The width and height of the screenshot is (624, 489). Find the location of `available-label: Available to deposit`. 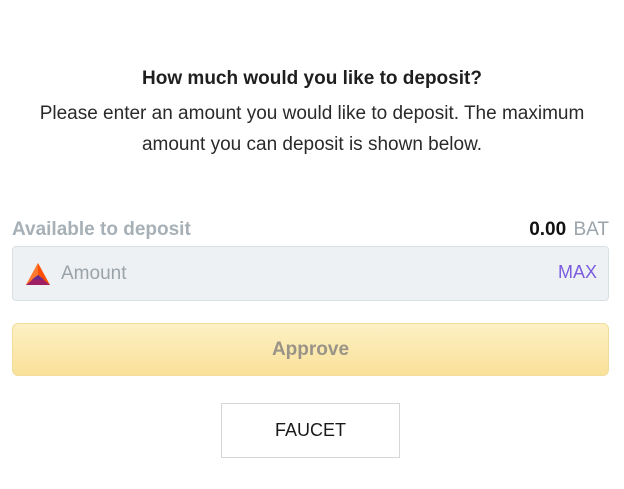

available-label: Available to deposit is located at coordinates (101, 229).